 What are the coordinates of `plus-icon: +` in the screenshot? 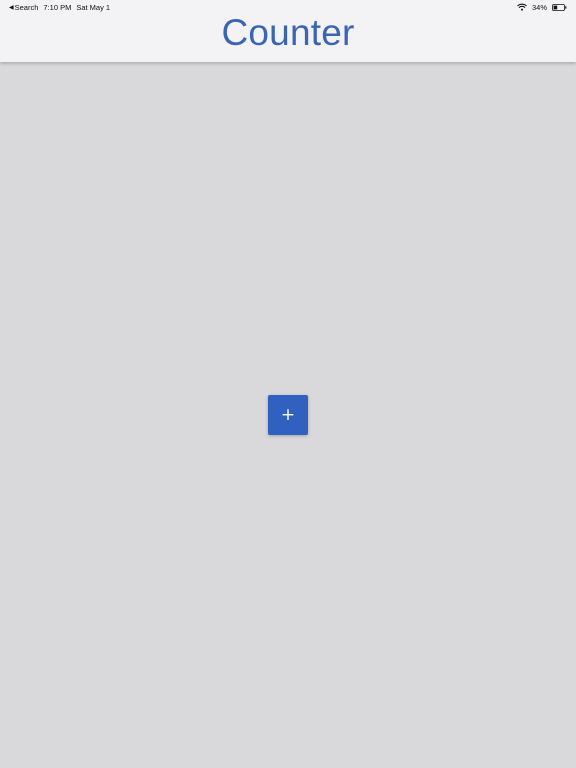 It's located at (288, 414).